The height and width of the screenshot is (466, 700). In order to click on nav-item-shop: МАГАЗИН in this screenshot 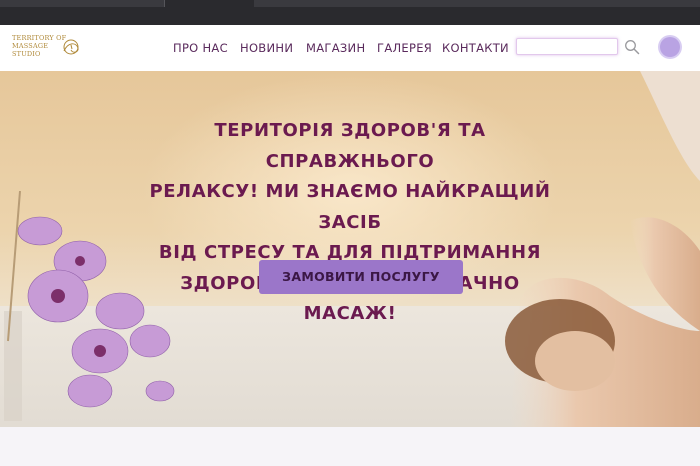, I will do `click(335, 48)`.